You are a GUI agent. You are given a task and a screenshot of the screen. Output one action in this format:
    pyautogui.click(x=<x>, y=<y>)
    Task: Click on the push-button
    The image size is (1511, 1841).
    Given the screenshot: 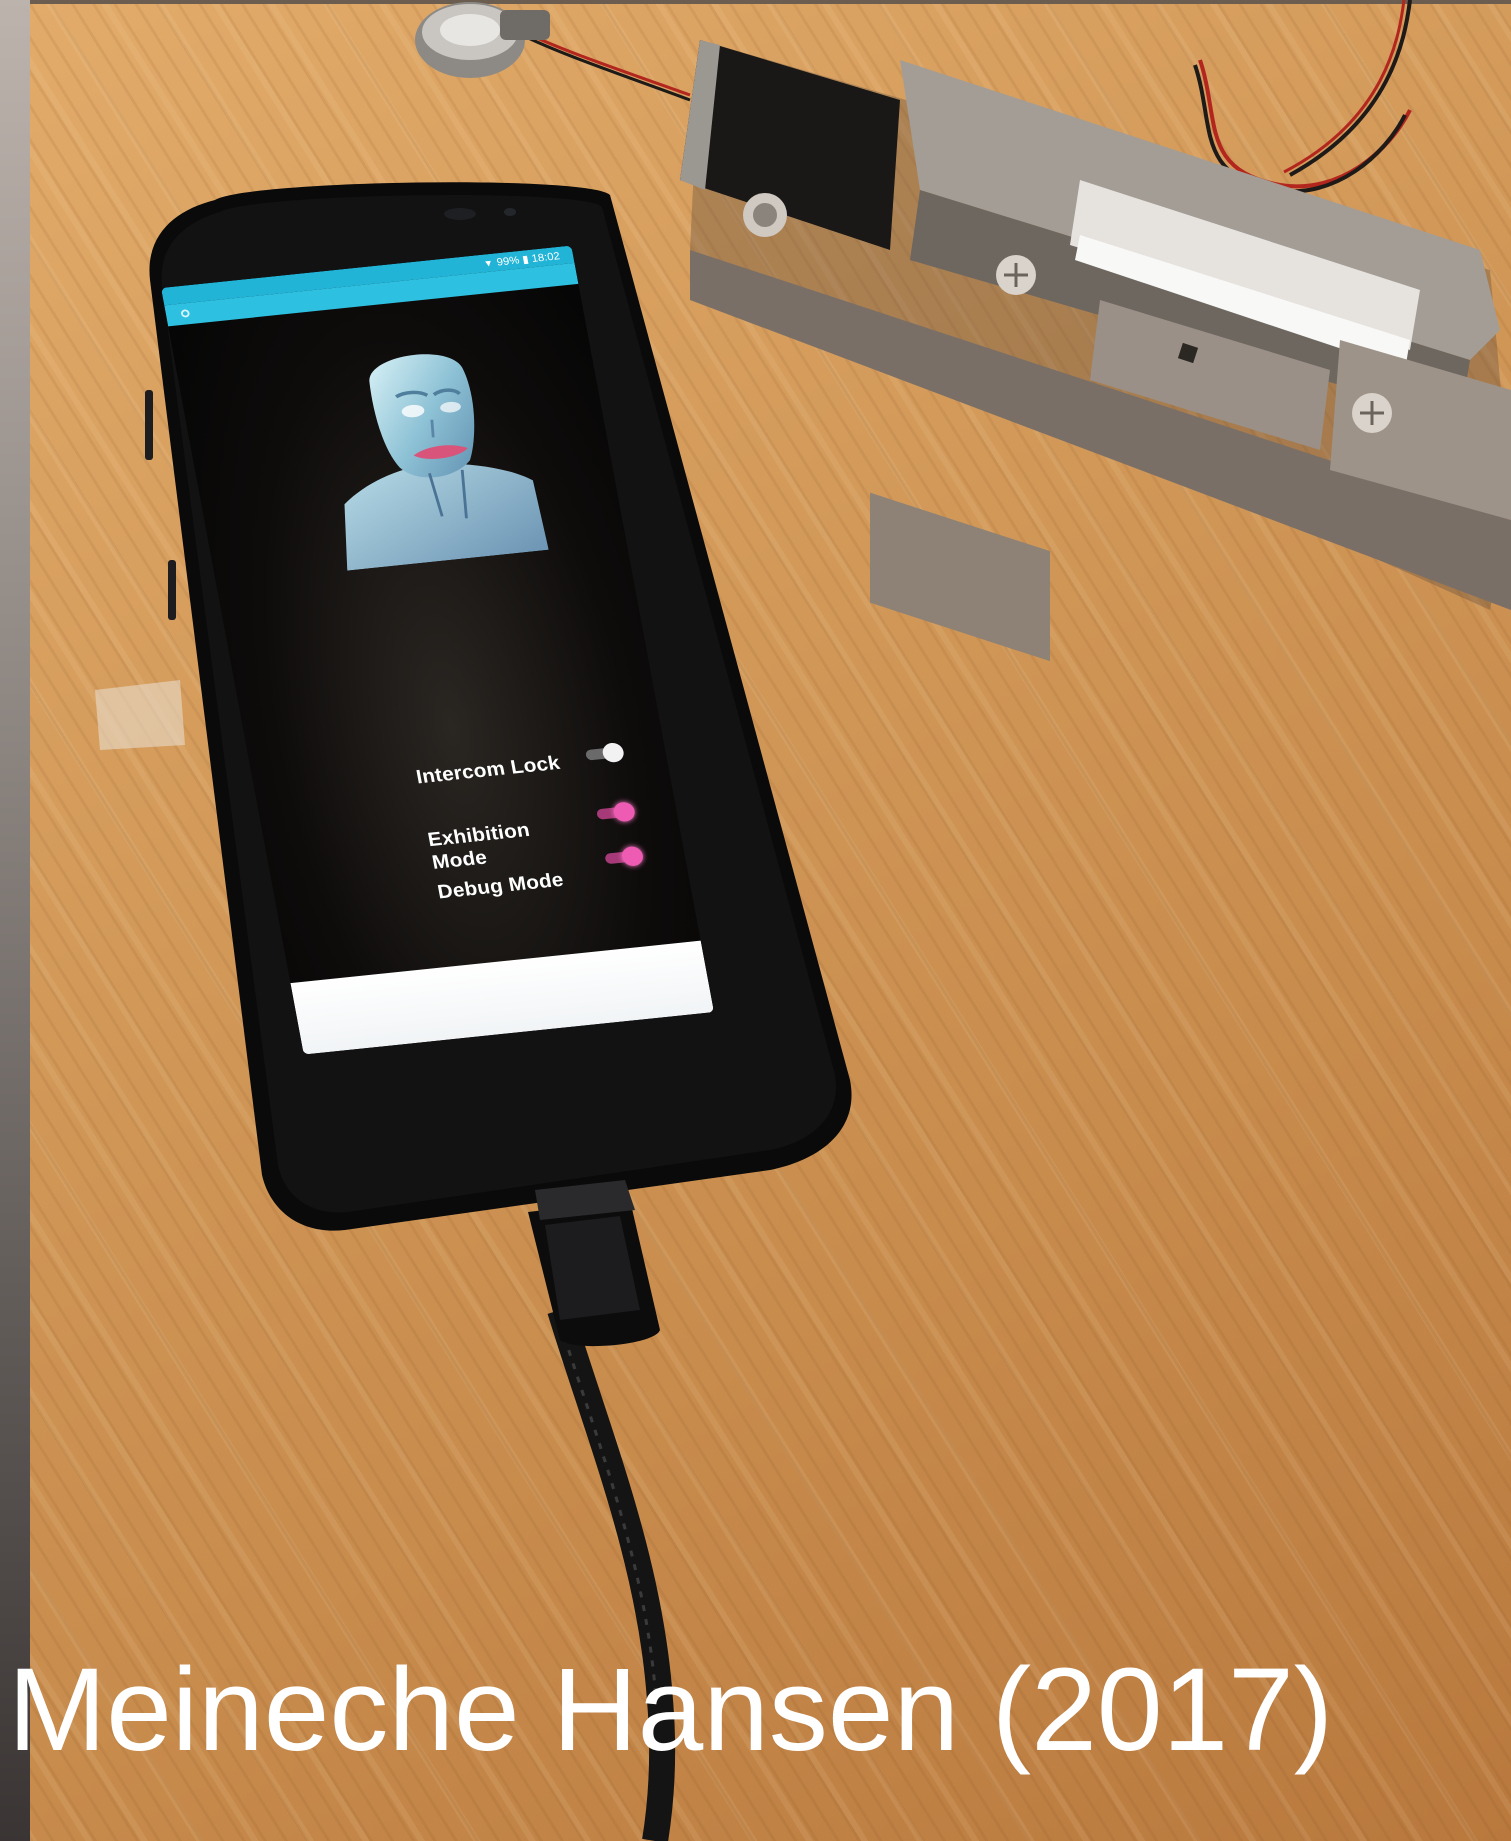 What is the action you would take?
    pyautogui.click(x=482, y=40)
    